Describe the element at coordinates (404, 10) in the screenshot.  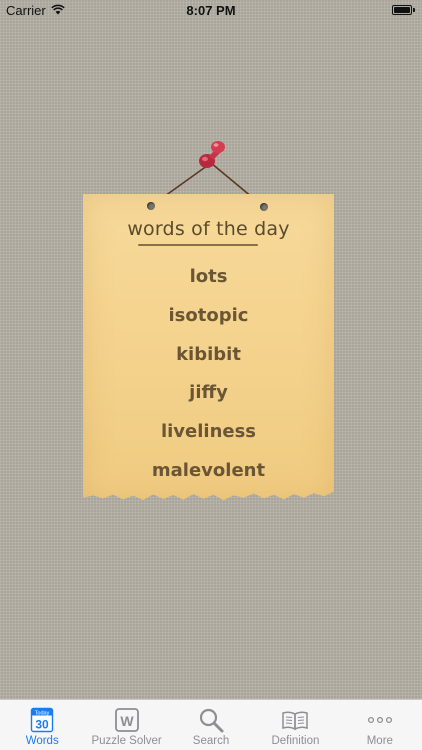
I see `battery-icon` at that location.